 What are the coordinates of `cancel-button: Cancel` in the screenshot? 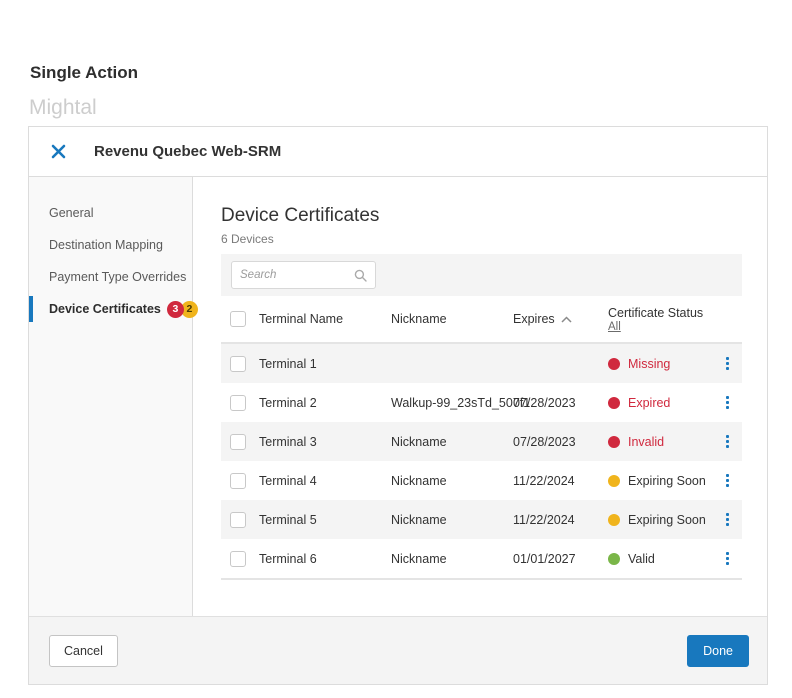 It's located at (83, 650).